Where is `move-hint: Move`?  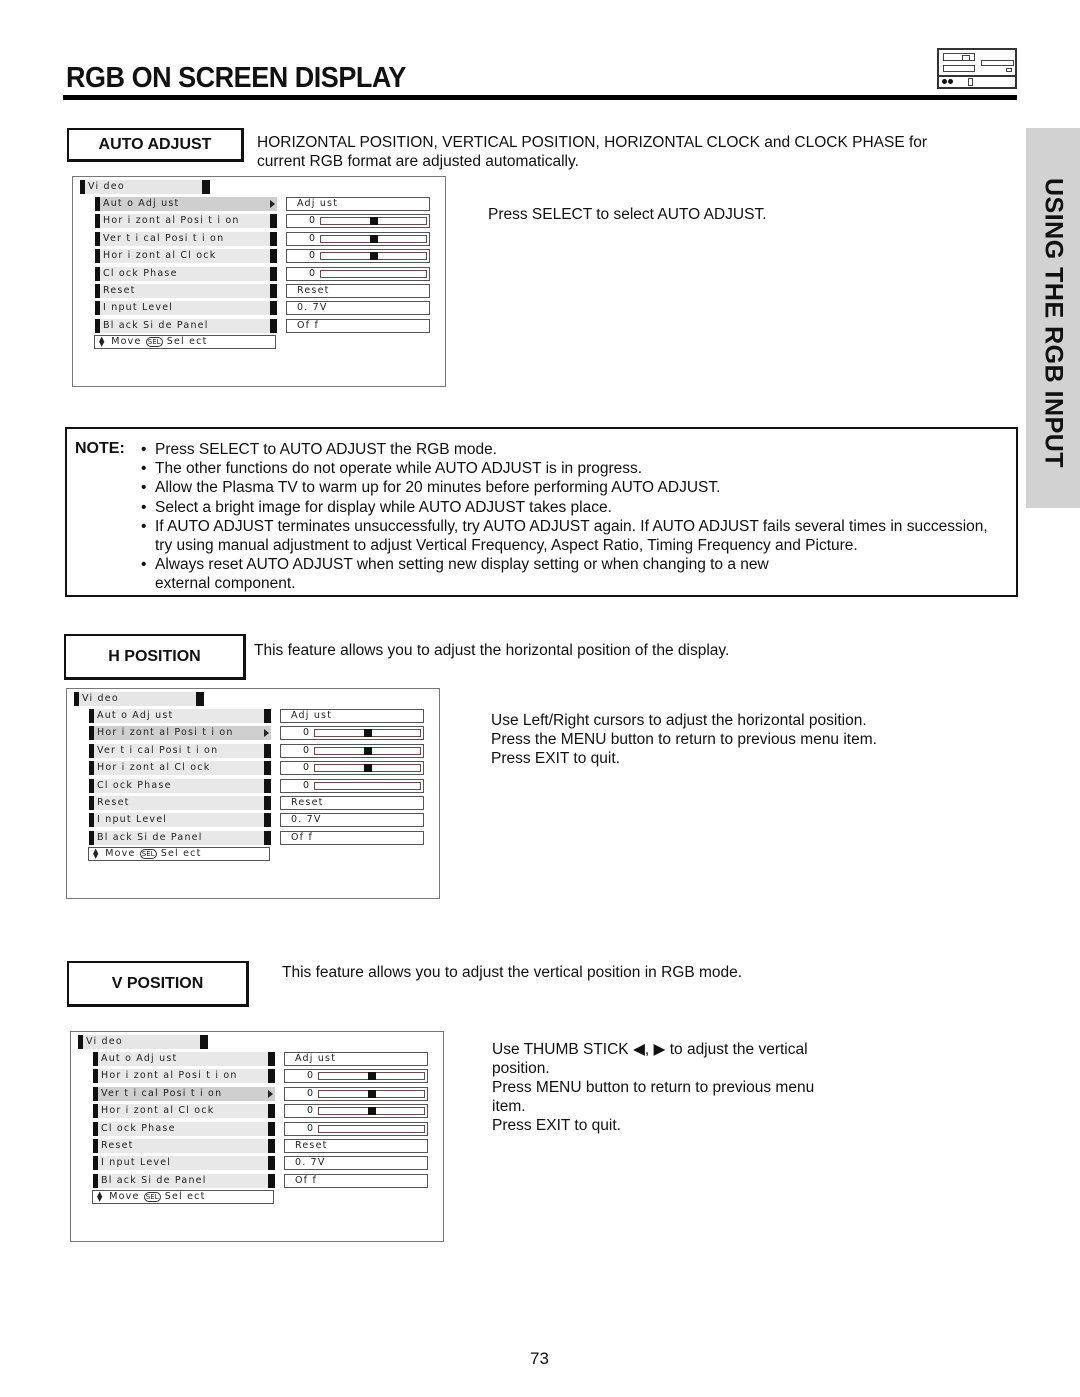
move-hint: Move is located at coordinates (126, 342).